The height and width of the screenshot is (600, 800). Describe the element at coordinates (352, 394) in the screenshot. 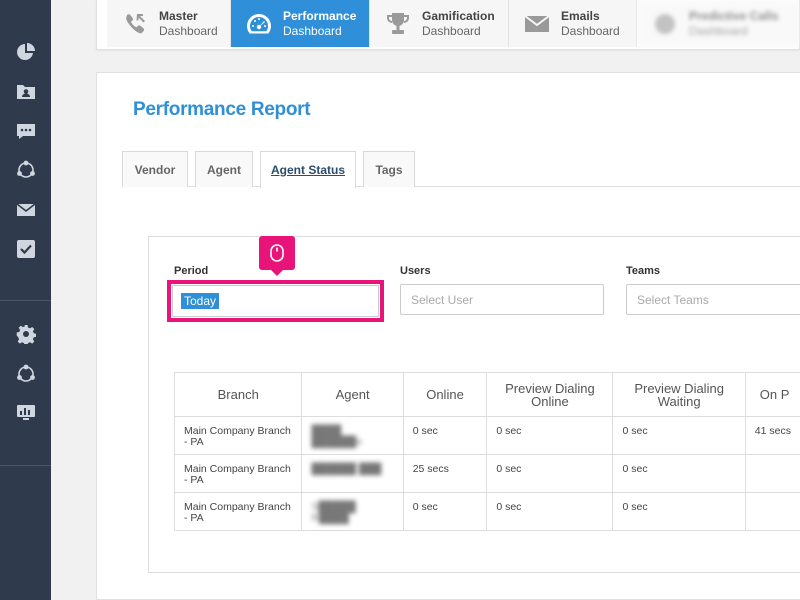

I see `col-agent: Agent` at that location.